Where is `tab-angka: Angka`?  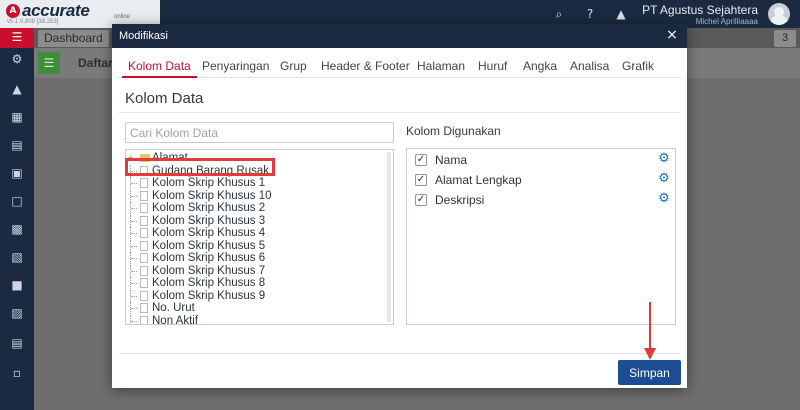
tab-angka: Angka is located at coordinates (540, 68).